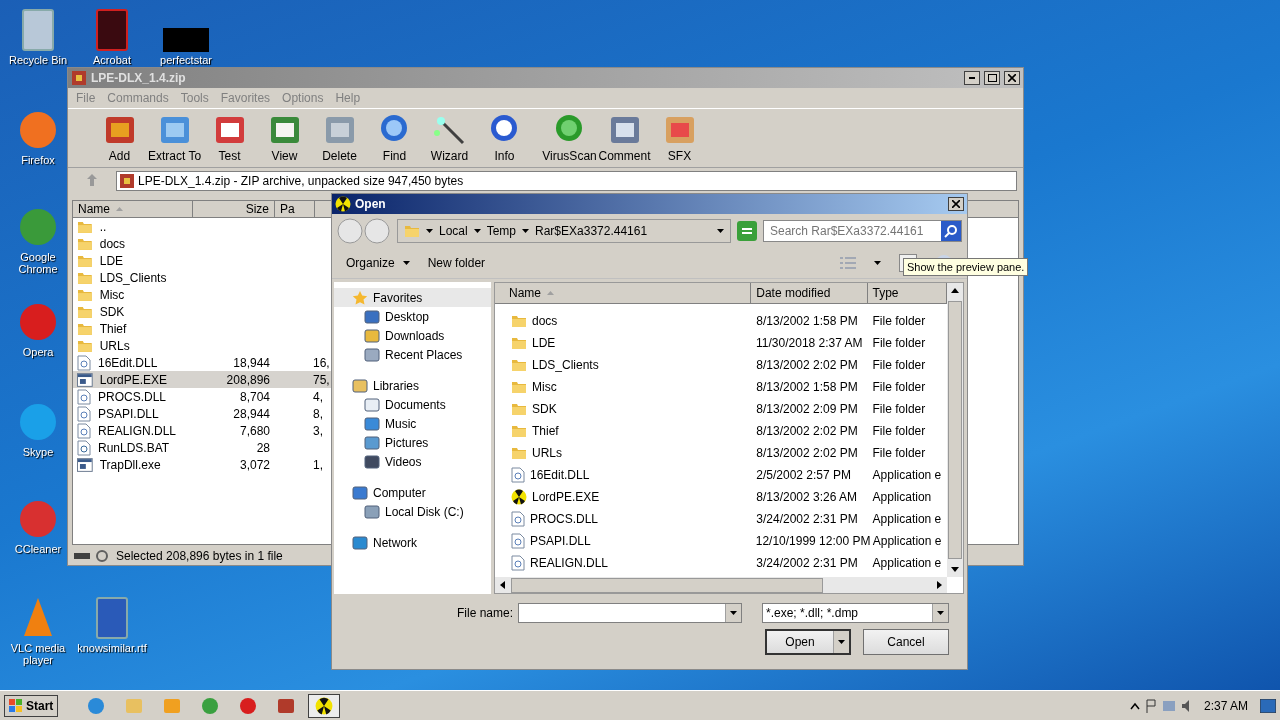  Describe the element at coordinates (449, 138) in the screenshot. I see `toolbar-button: Wizard` at that location.